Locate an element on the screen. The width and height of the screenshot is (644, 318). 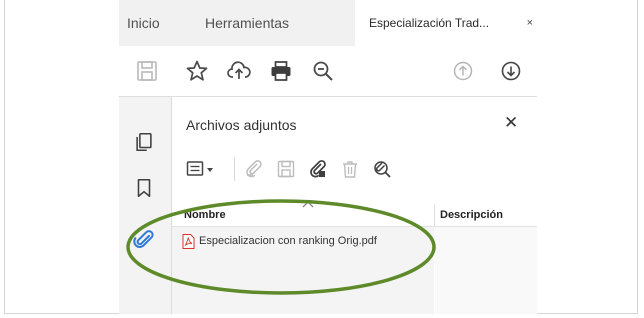
panel-title: Archivos adjuntos is located at coordinates (241, 125).